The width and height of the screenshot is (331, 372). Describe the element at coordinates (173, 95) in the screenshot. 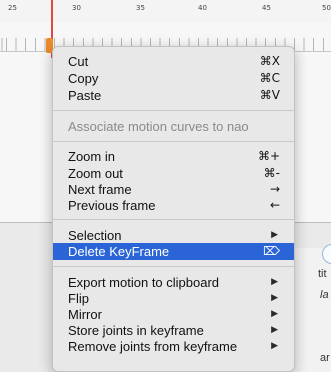

I see `menu-item-paste: Paste ⌘V` at that location.